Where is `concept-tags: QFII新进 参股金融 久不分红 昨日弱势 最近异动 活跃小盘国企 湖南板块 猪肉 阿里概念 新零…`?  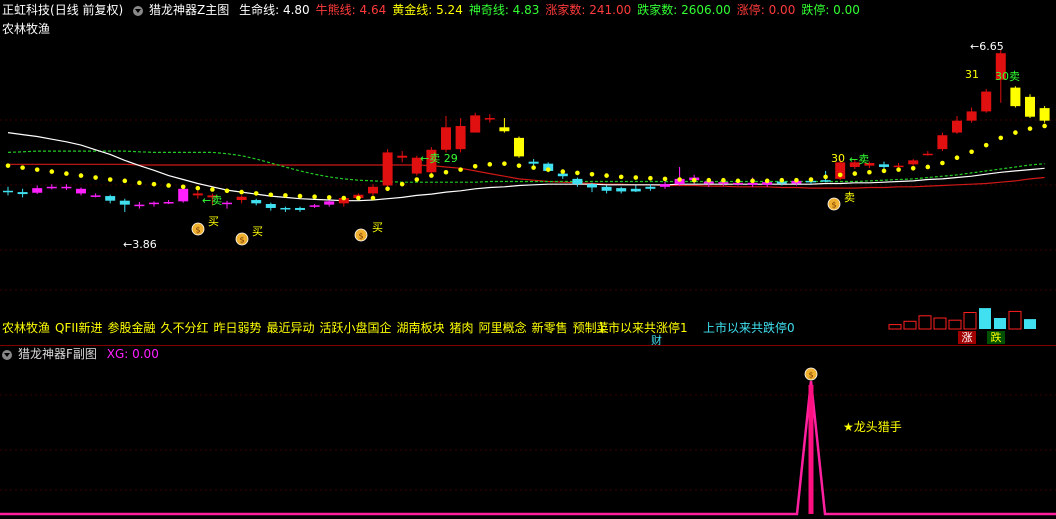
concept-tags: QFII新进 参股金融 久不分红 昨日弱势 最近异动 活跃小盘国企 湖南板块 猪肉 阿里概念 新零… is located at coordinates (334, 328).